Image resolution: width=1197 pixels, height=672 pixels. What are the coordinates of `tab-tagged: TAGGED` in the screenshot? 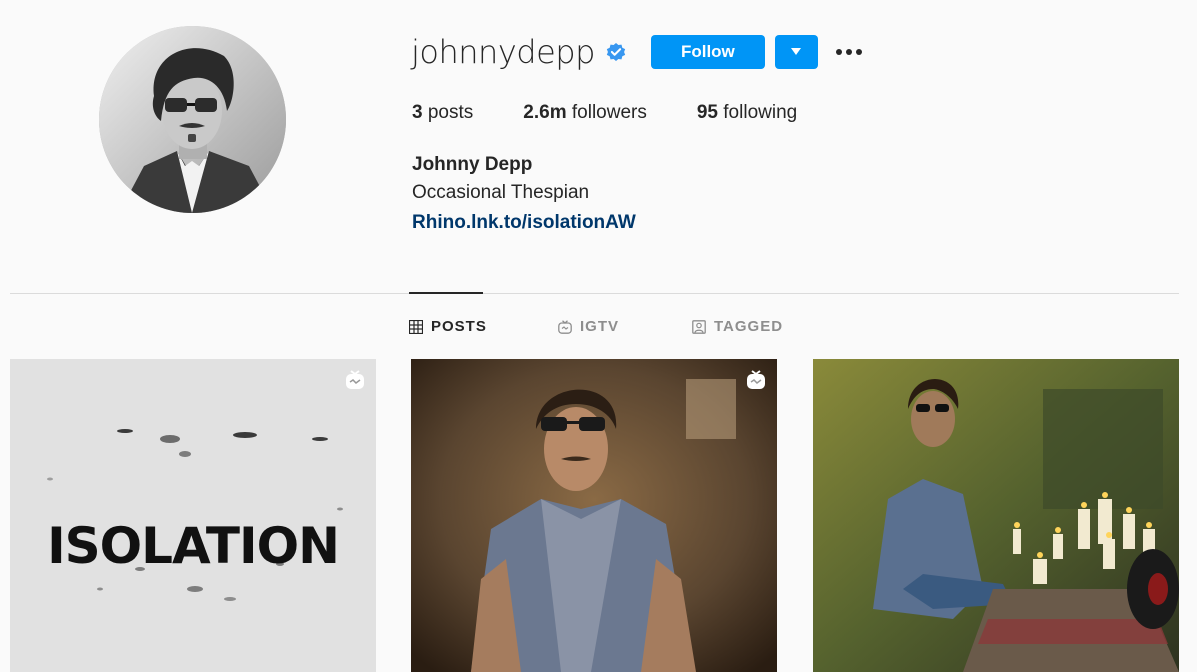 It's located at (737, 326).